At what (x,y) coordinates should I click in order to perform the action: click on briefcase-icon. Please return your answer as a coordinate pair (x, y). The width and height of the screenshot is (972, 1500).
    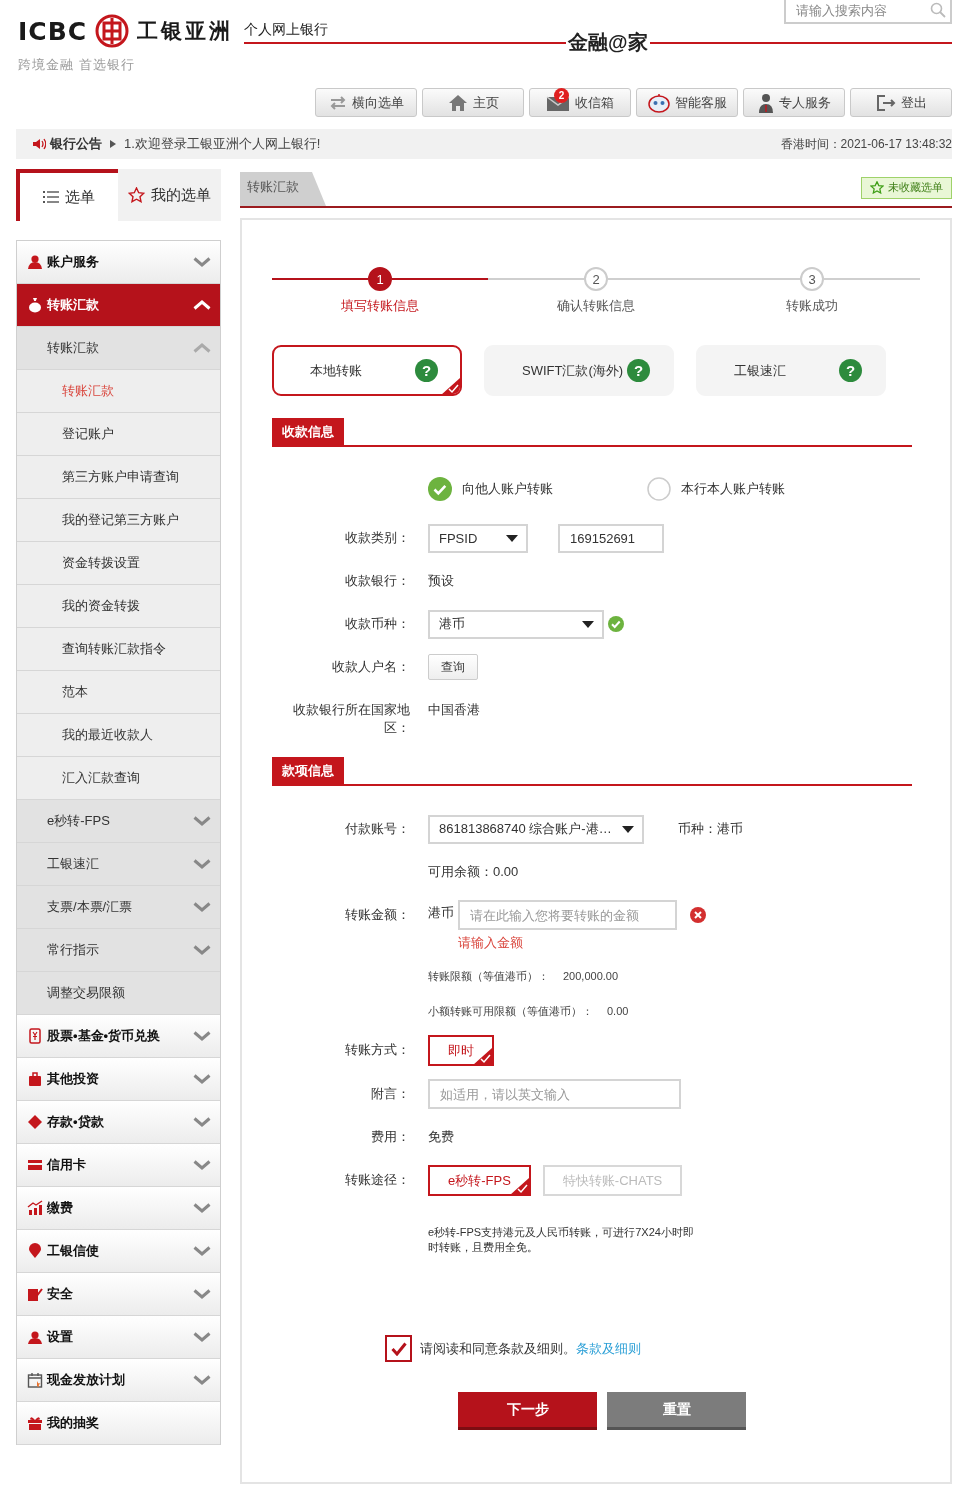
    Looking at the image, I should click on (35, 1079).